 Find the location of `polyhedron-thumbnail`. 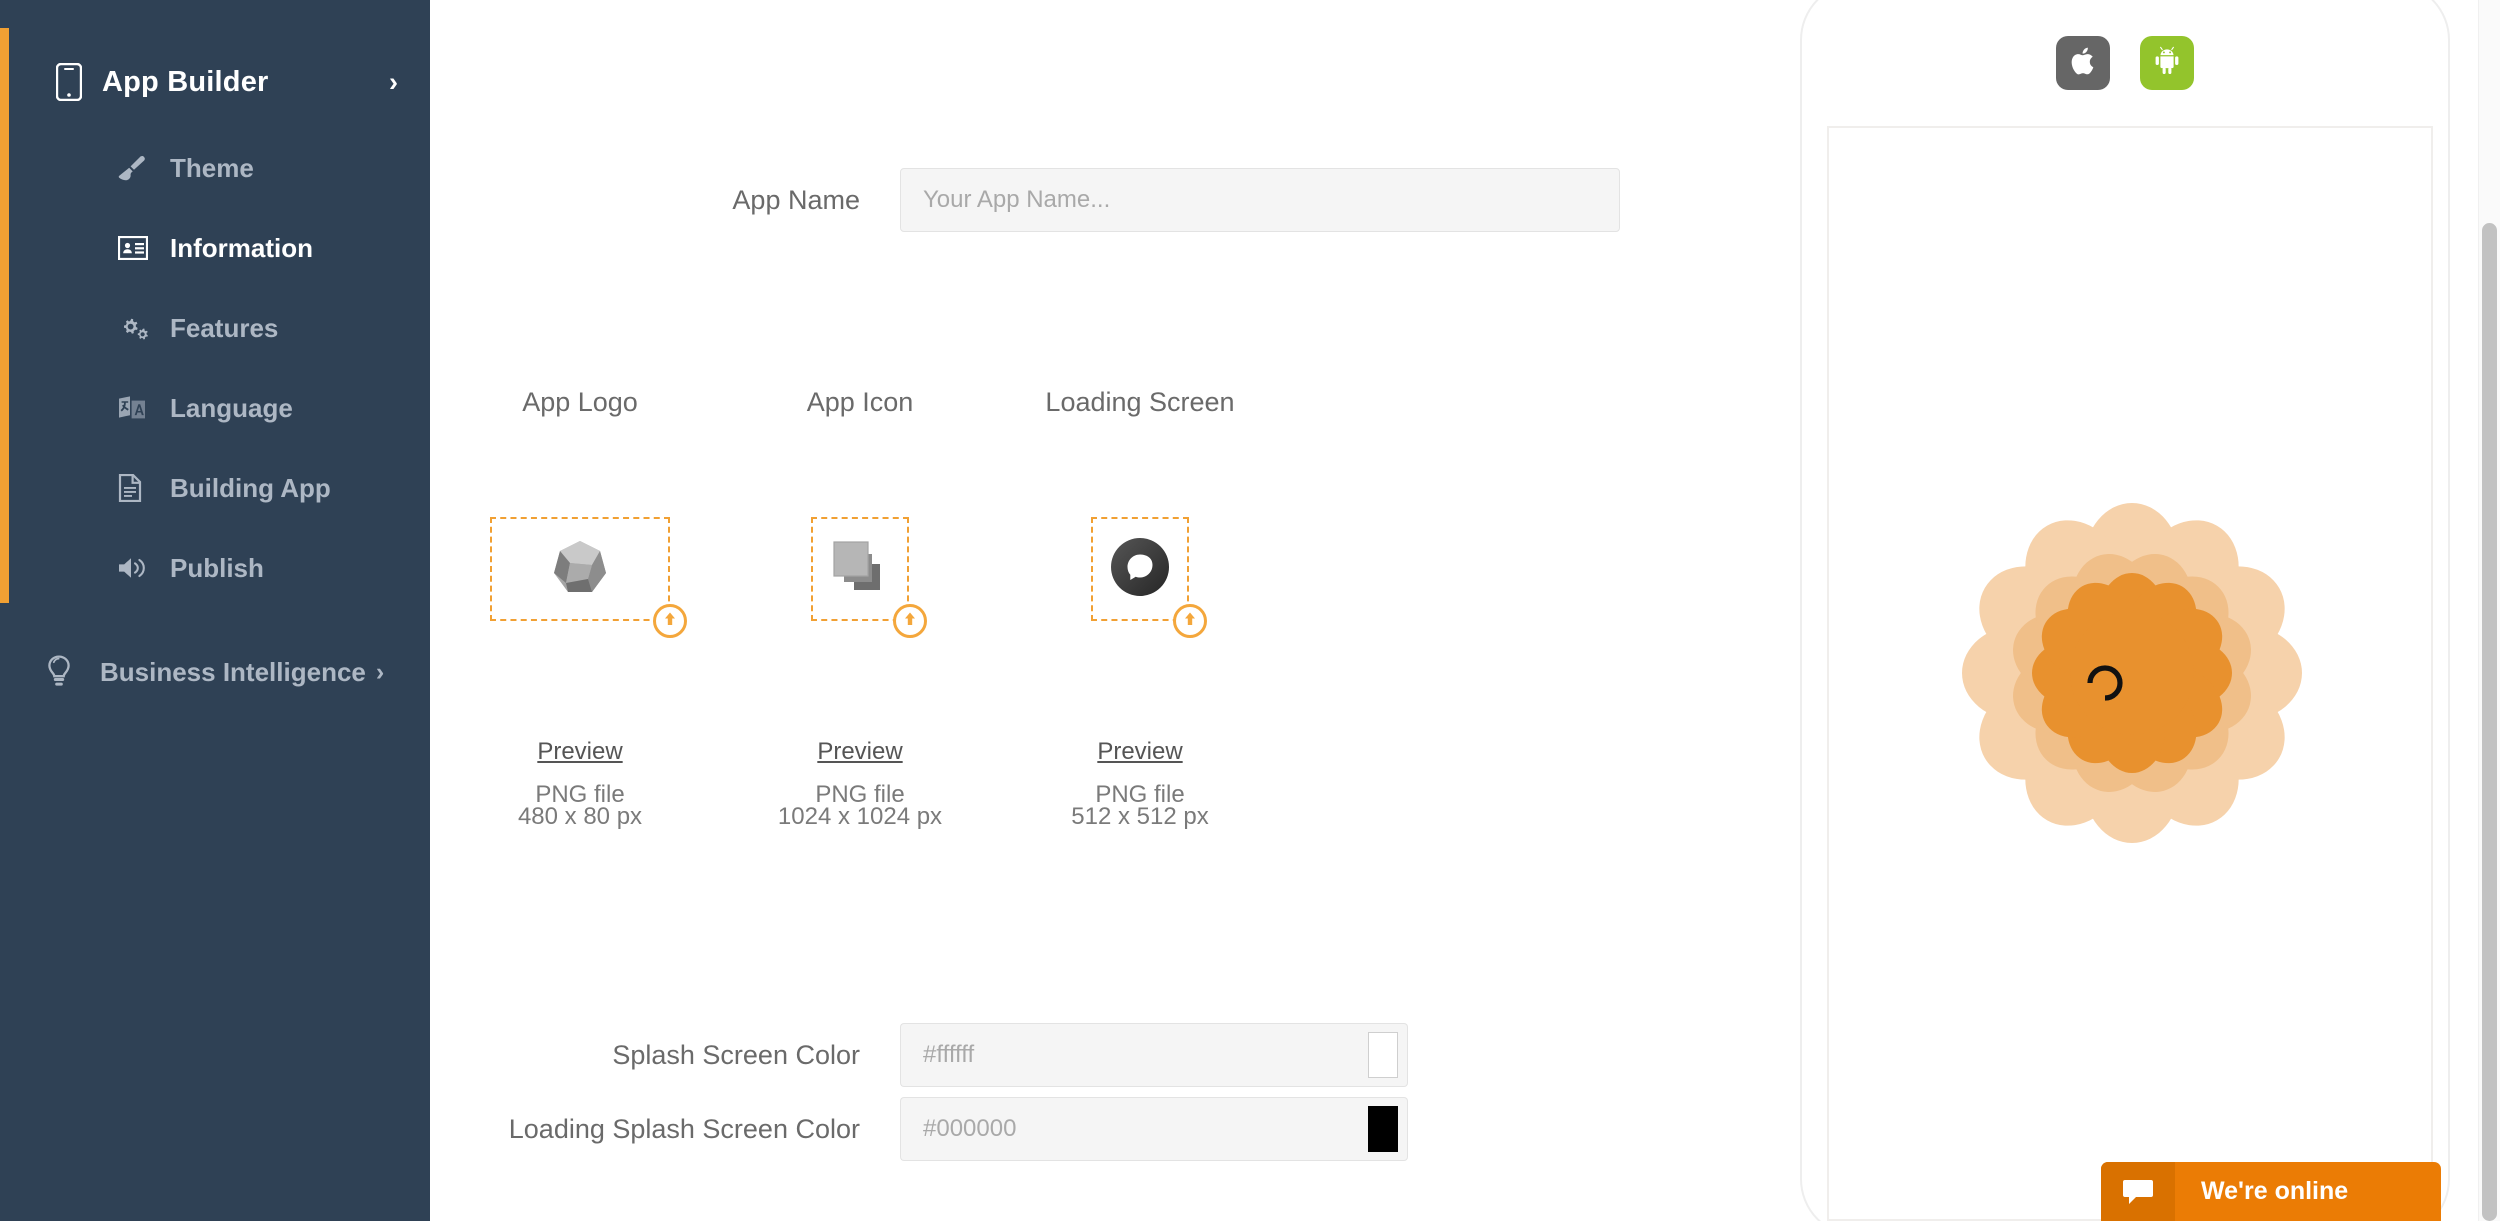

polyhedron-thumbnail is located at coordinates (580, 569).